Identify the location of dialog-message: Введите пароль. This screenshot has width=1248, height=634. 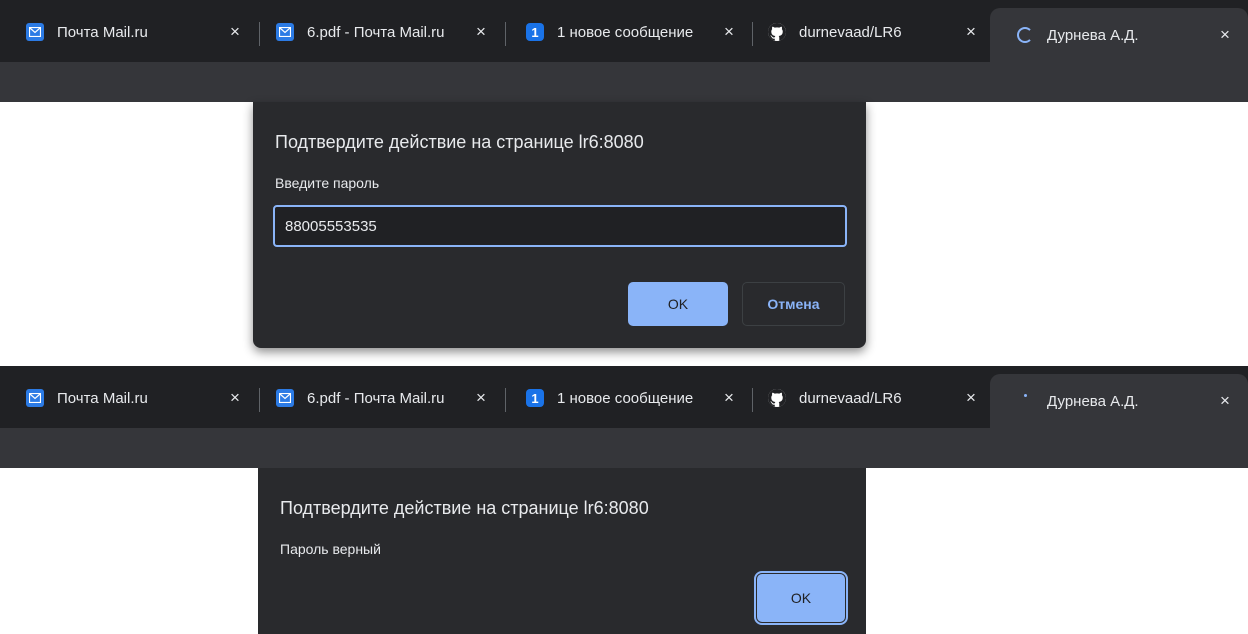
(327, 183).